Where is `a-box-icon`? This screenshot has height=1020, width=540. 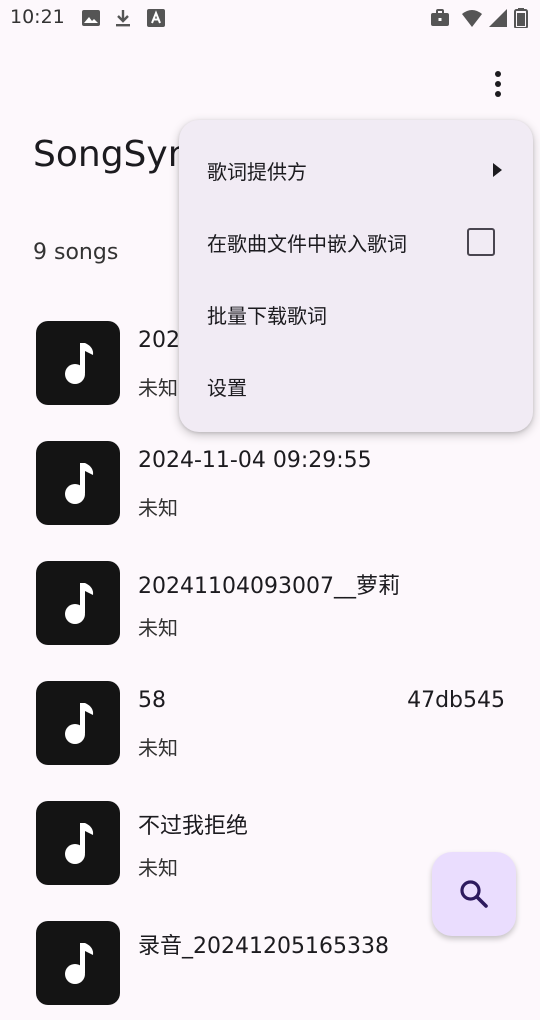
a-box-icon is located at coordinates (156, 18).